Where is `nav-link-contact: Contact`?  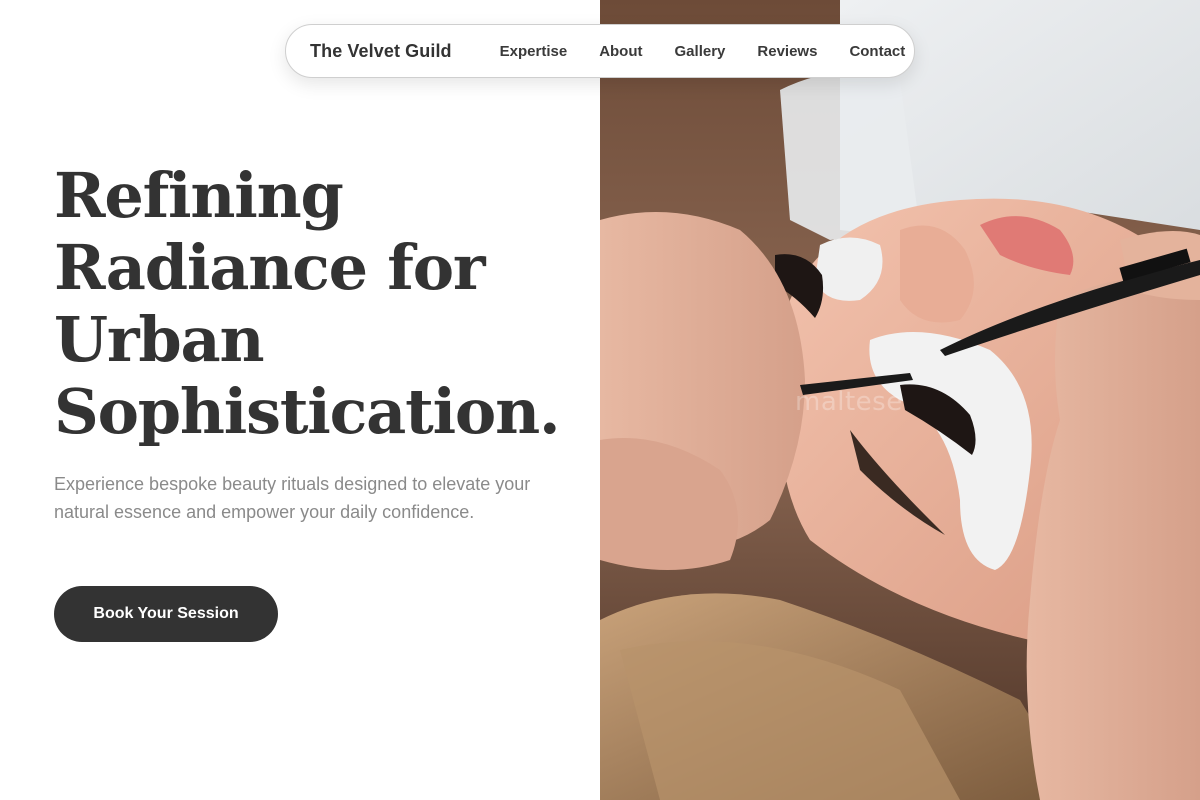 nav-link-contact: Contact is located at coordinates (877, 51).